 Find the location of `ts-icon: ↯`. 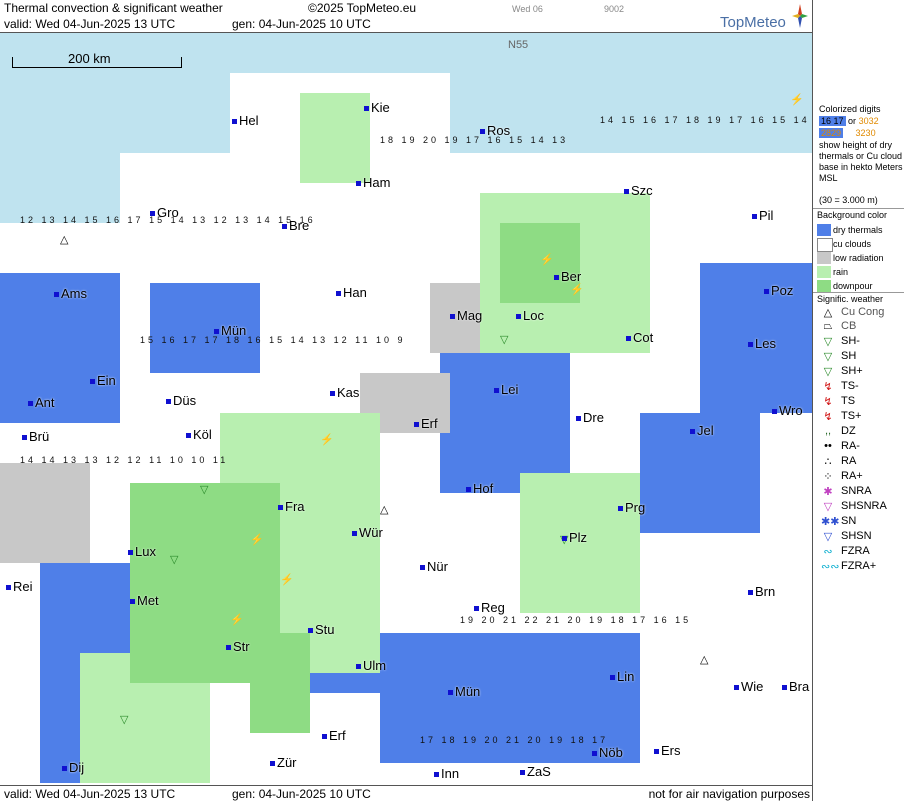

ts-icon: ↯ is located at coordinates (828, 402).